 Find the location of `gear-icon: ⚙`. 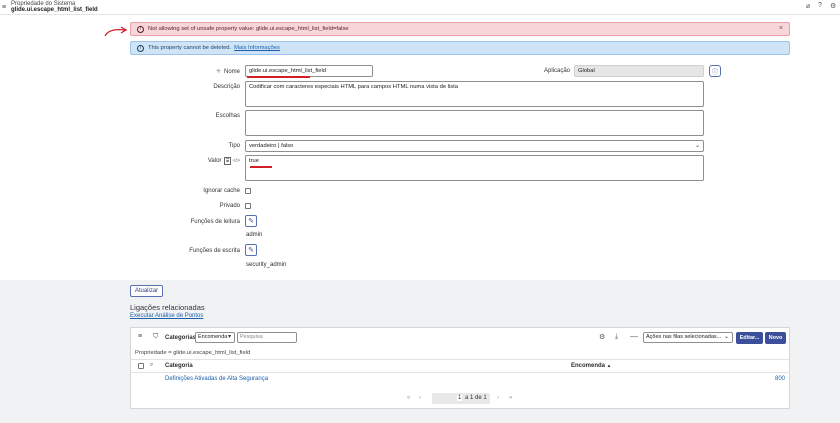

gear-icon: ⚙ is located at coordinates (602, 337).